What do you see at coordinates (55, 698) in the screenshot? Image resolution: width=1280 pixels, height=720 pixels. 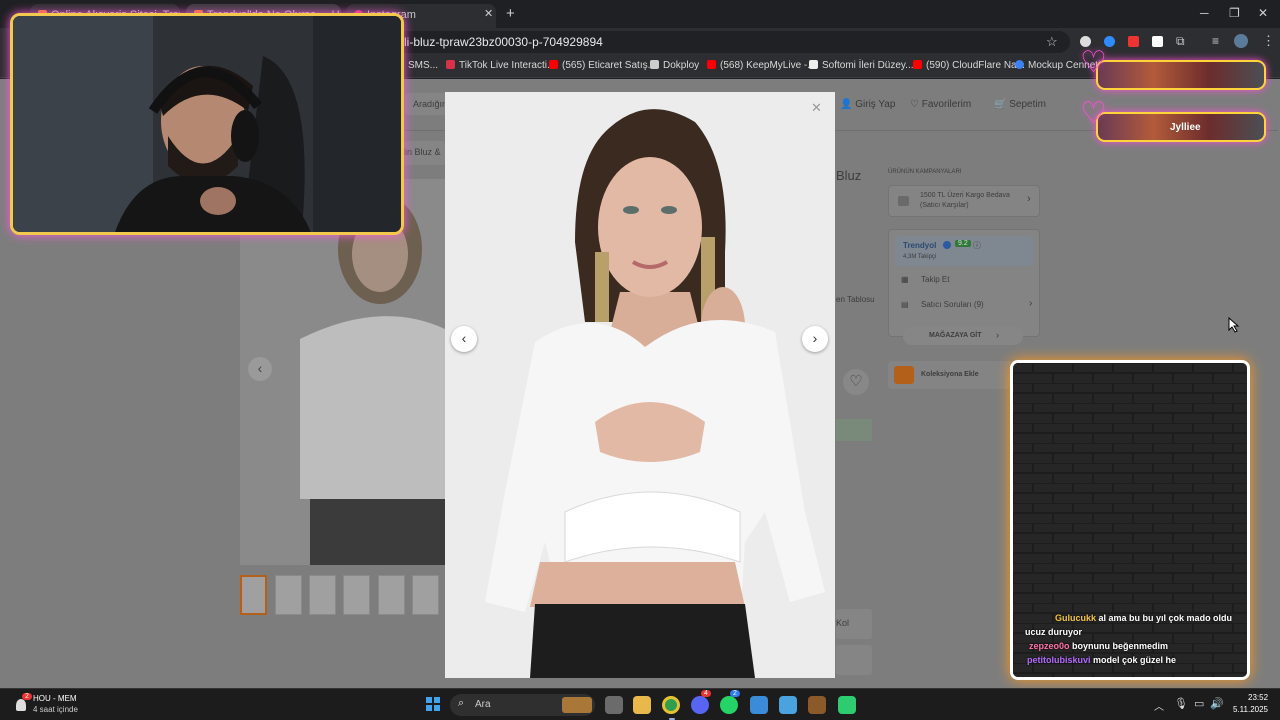 I see `news-title: HOU - MEM` at bounding box center [55, 698].